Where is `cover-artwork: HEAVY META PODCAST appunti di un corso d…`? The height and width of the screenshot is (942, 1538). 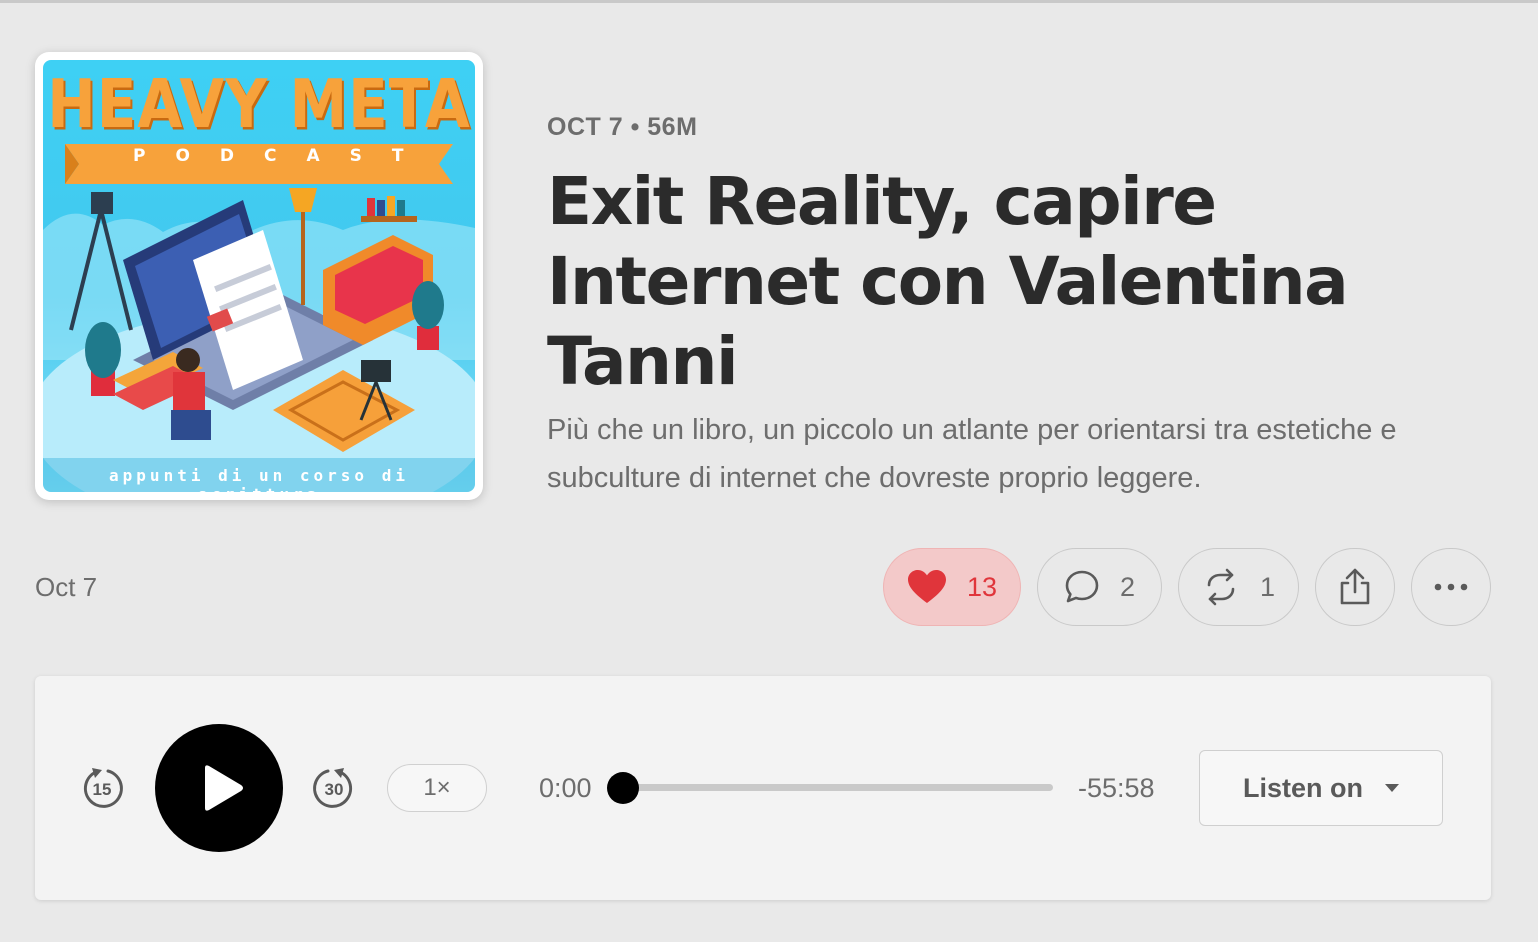
cover-artwork: HEAVY META PODCAST appunti di un corso d… is located at coordinates (259, 276).